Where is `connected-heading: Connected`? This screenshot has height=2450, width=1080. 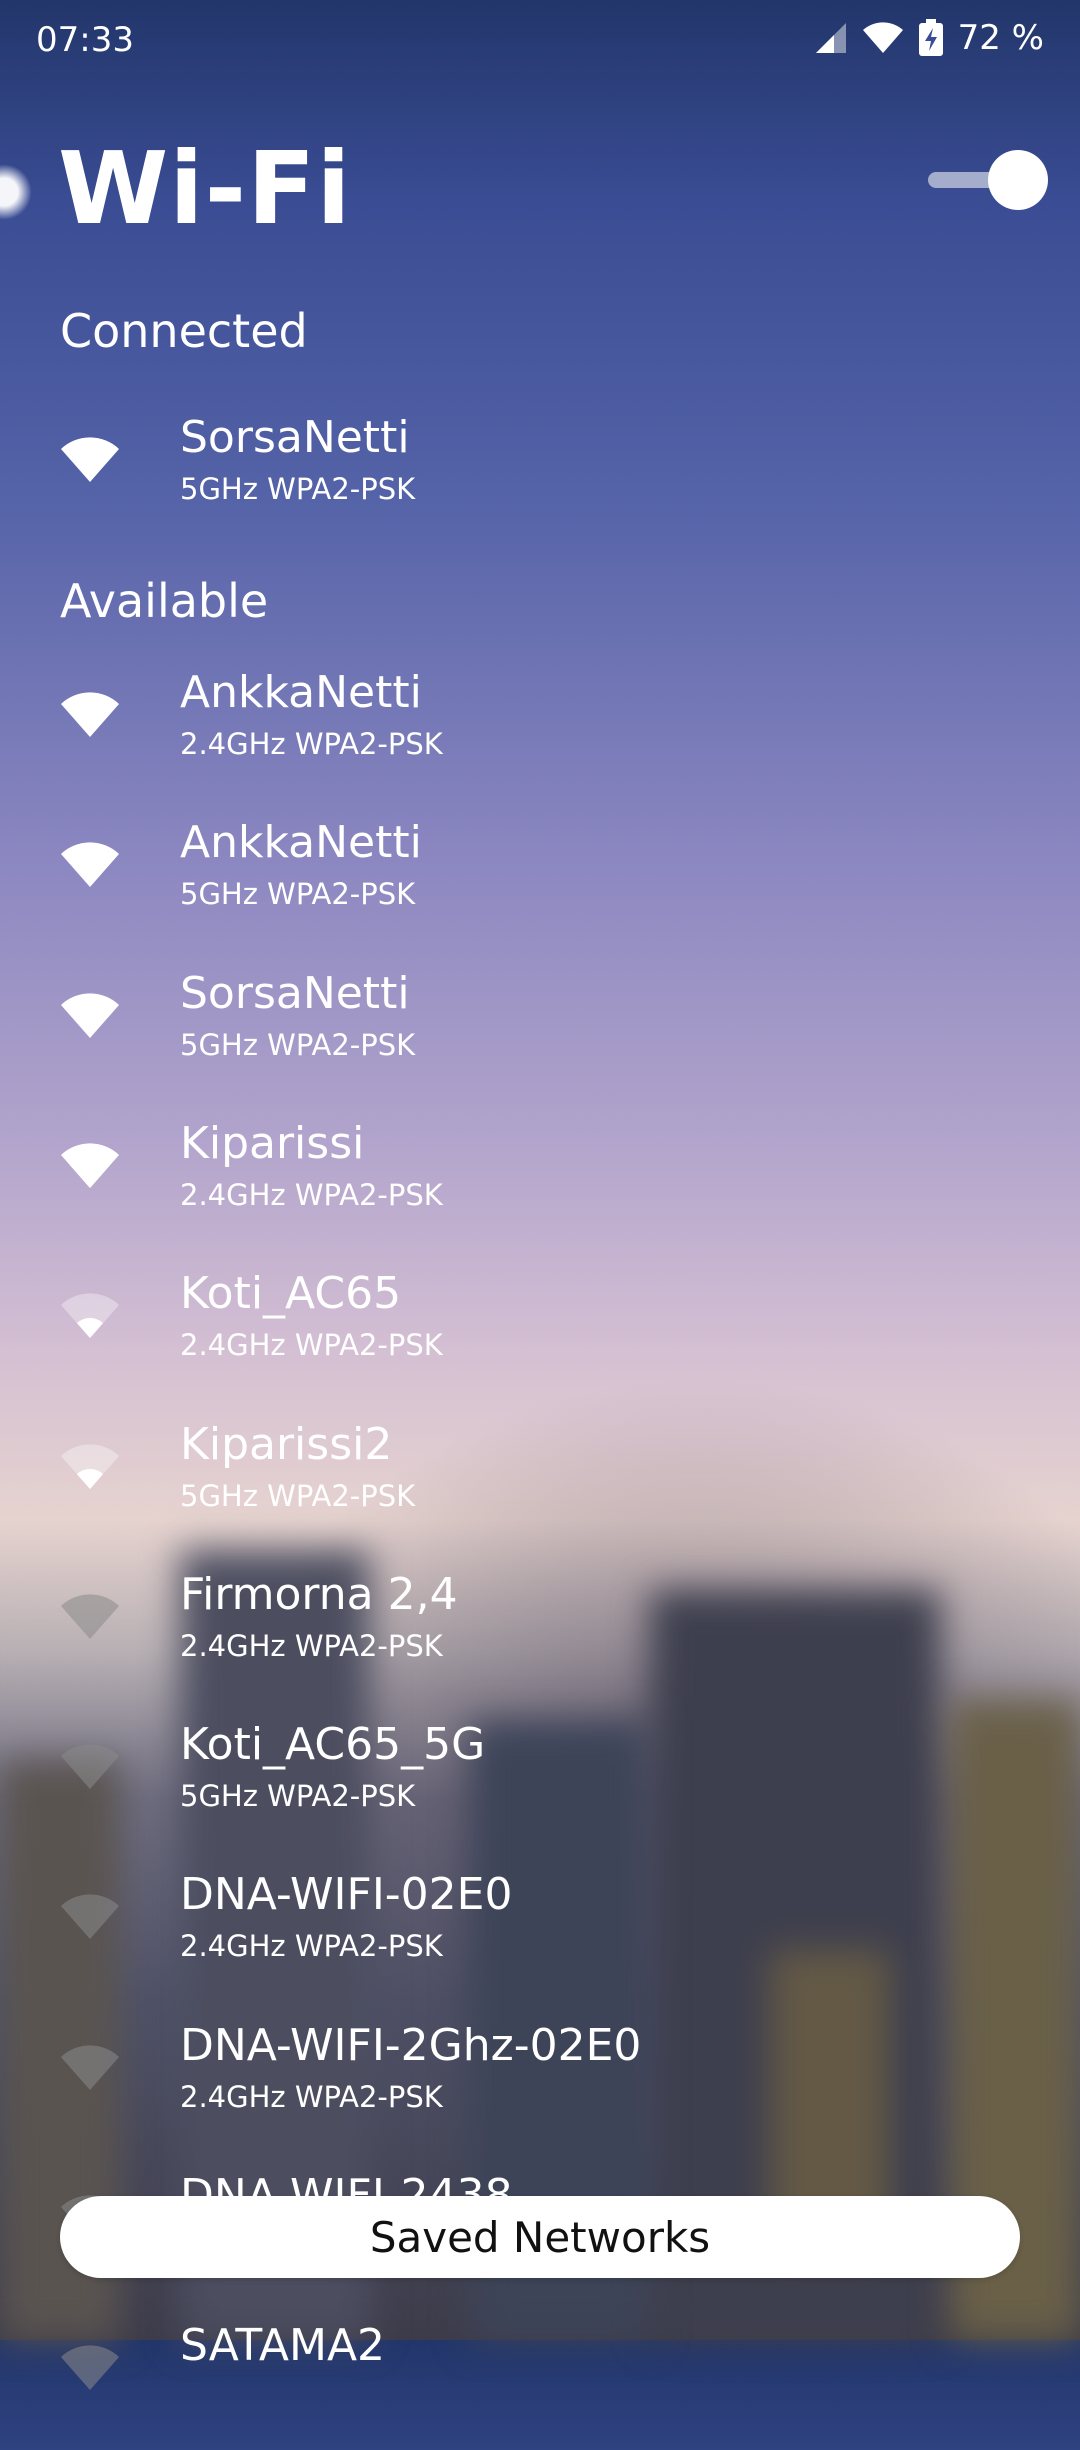 connected-heading: Connected is located at coordinates (184, 331).